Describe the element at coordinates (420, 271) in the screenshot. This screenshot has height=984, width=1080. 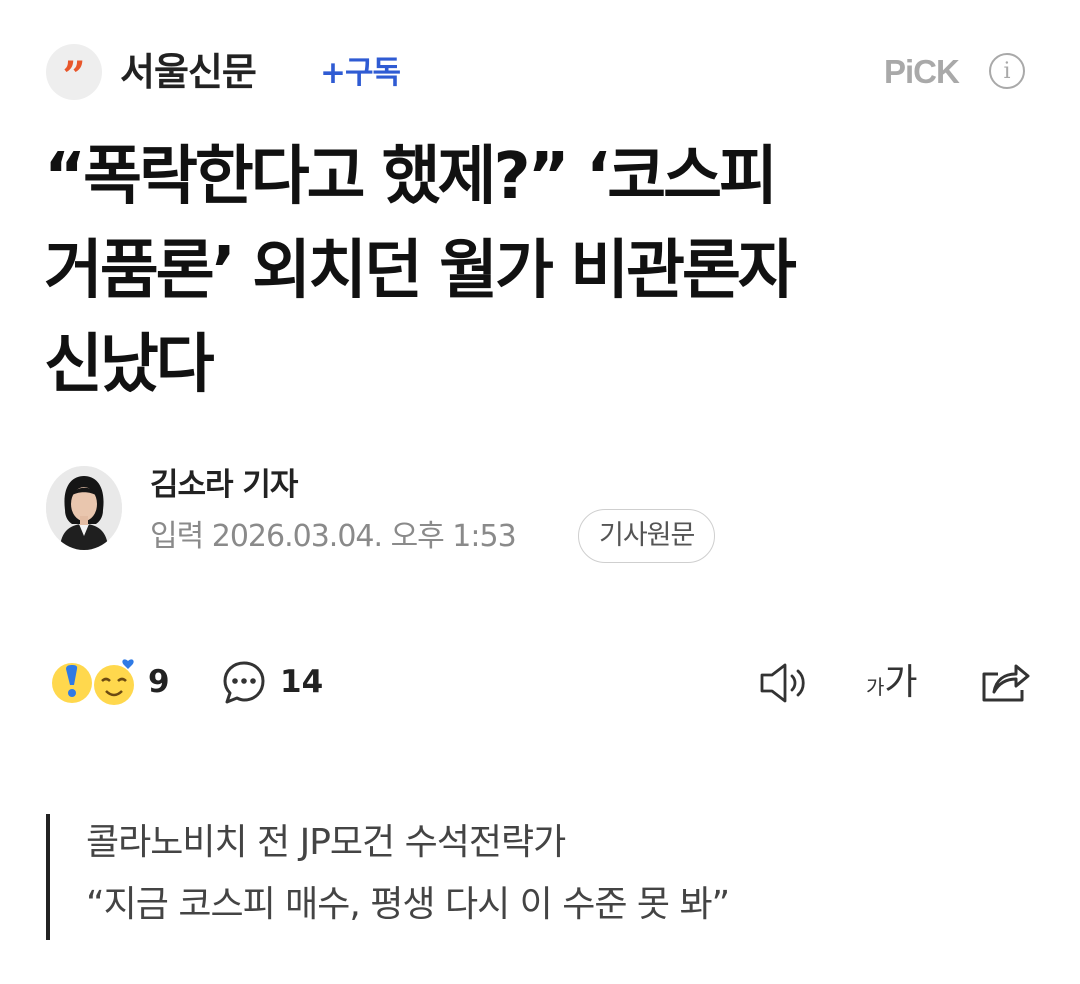
I see `headline-line: 거품론’ 외치던 월가 비관론자` at that location.